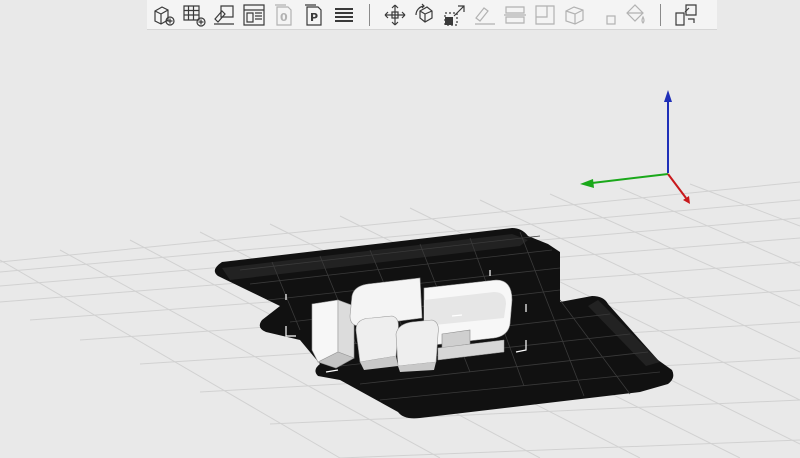 The width and height of the screenshot is (800, 458). I want to click on add-grid-icon, so click(194, 15).